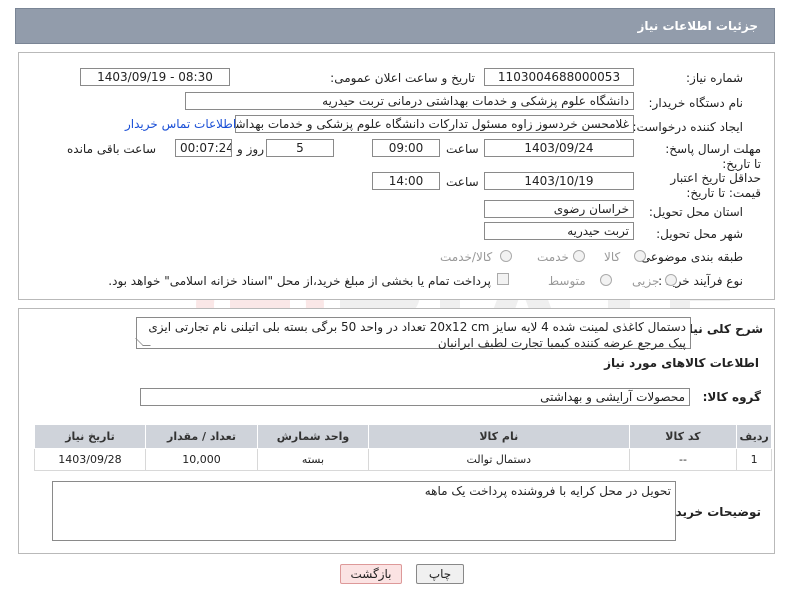  I want to click on buyer-org-label: نام دستگاه خریدار:, so click(696, 103).